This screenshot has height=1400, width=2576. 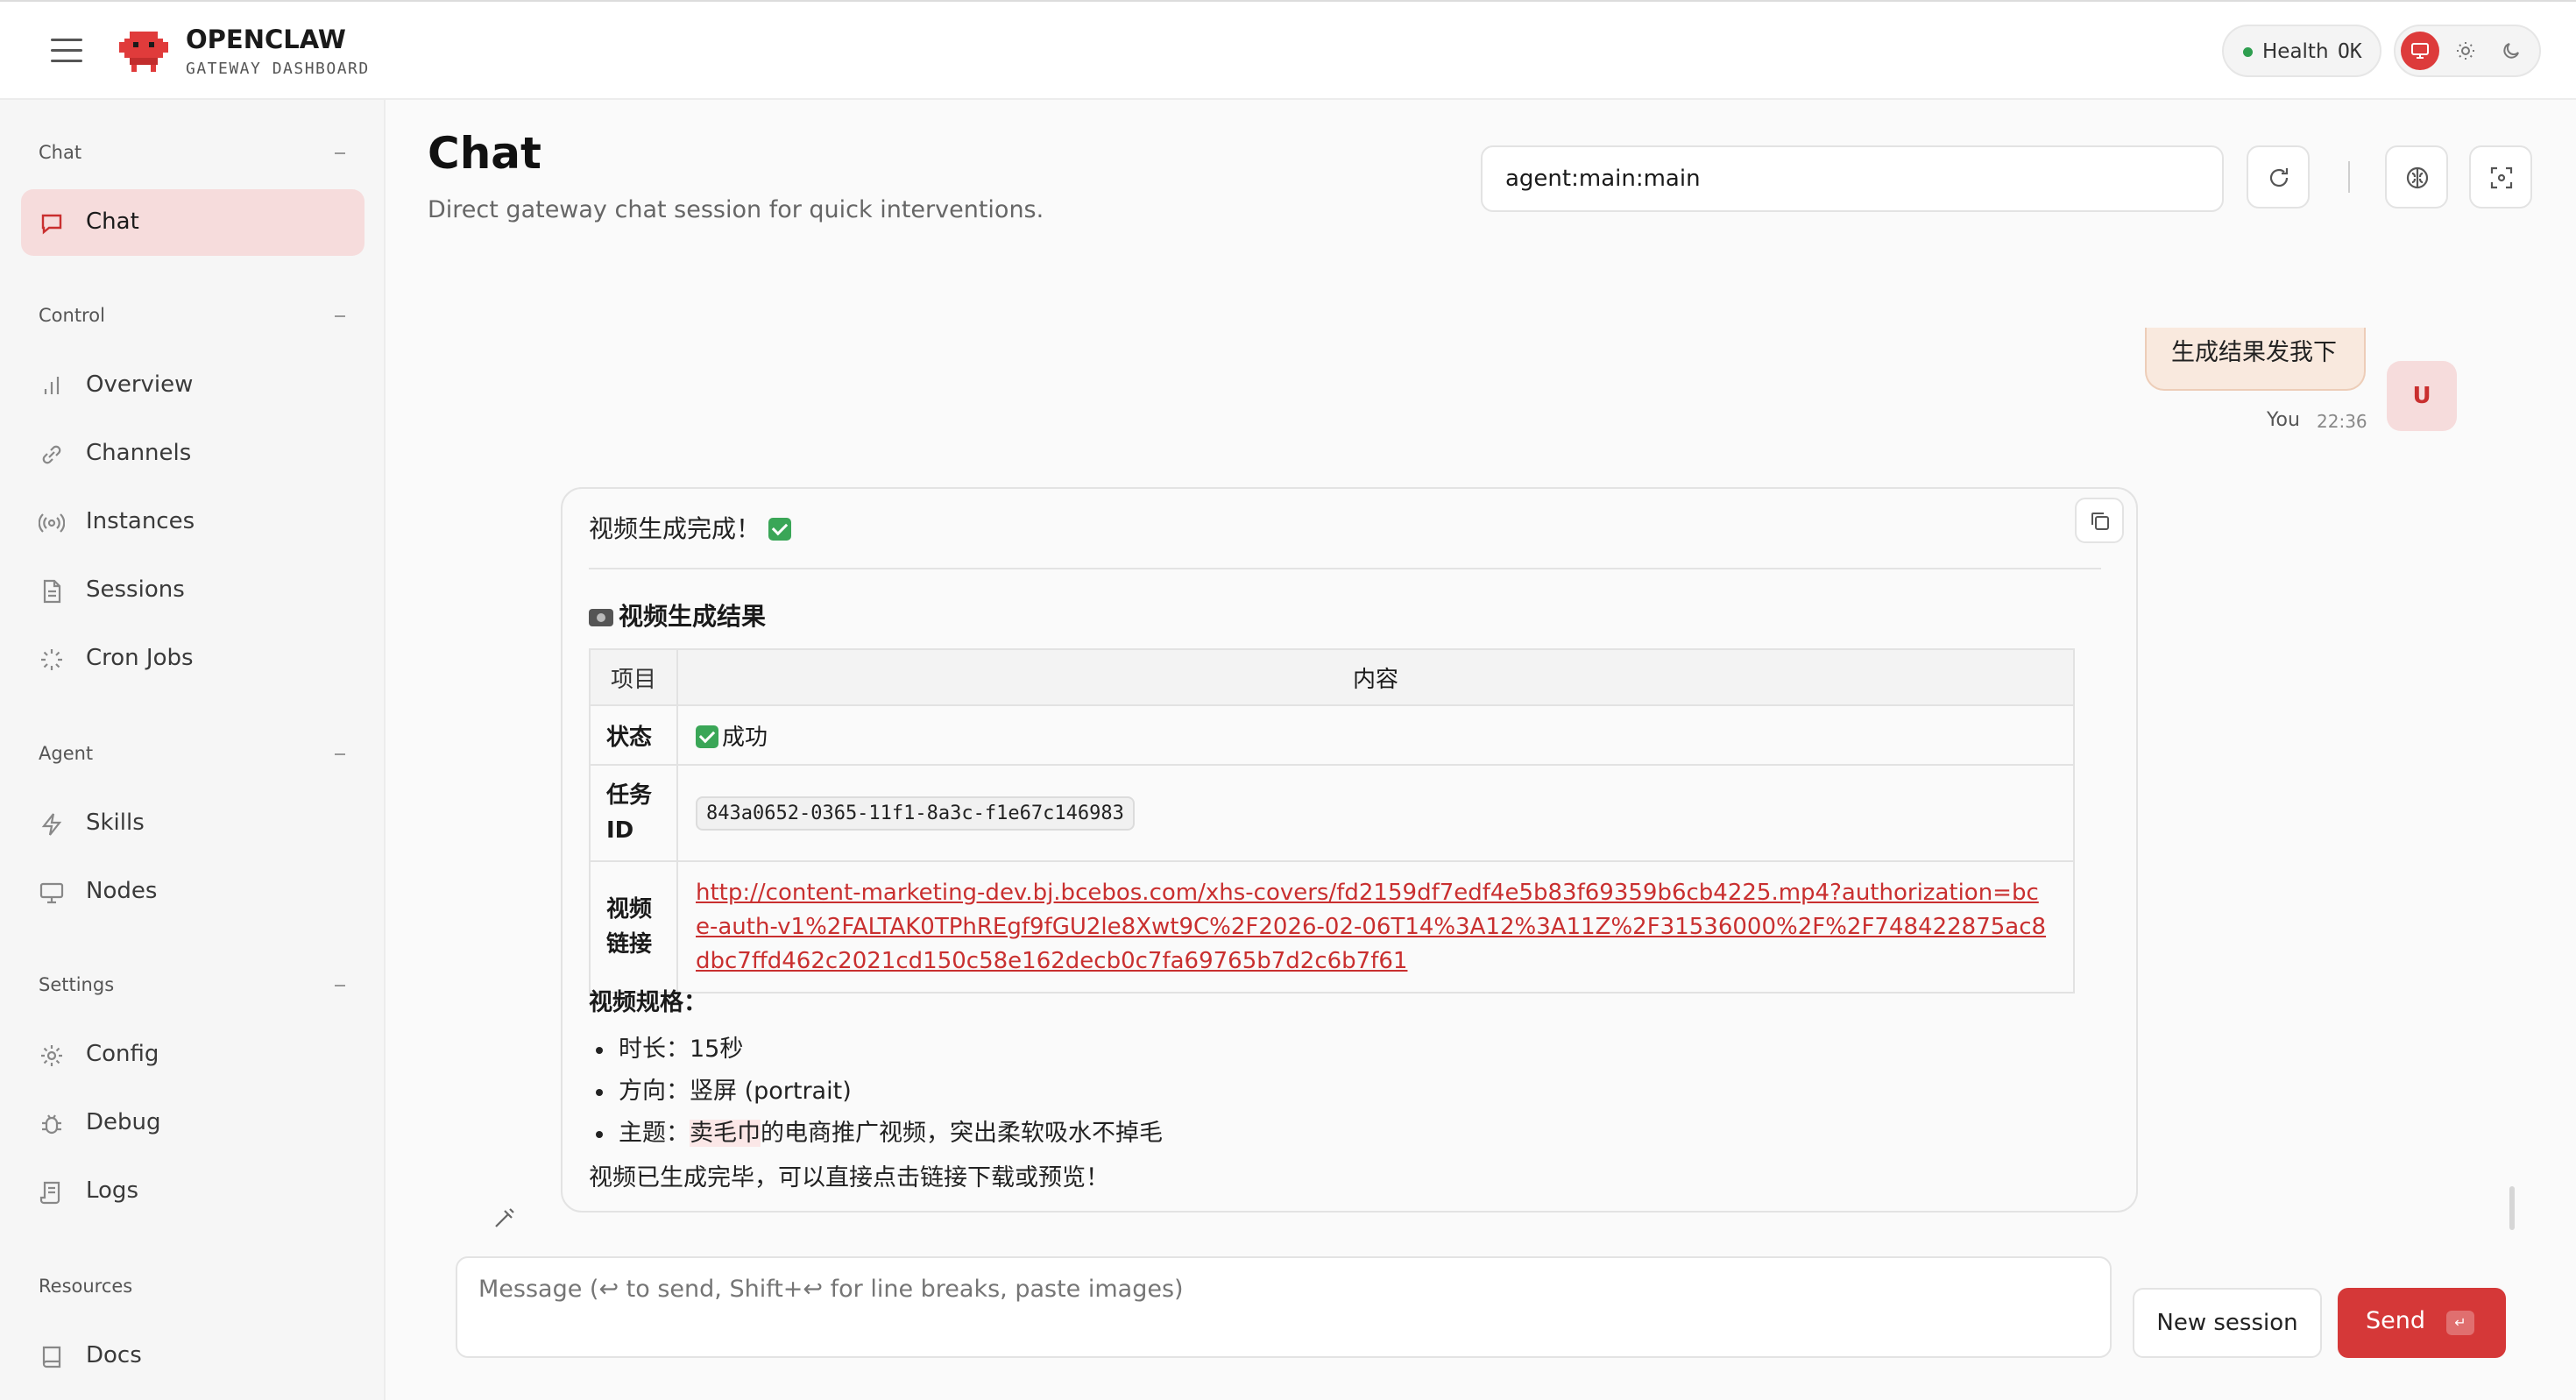 I want to click on theme-dark-button, so click(x=2511, y=51).